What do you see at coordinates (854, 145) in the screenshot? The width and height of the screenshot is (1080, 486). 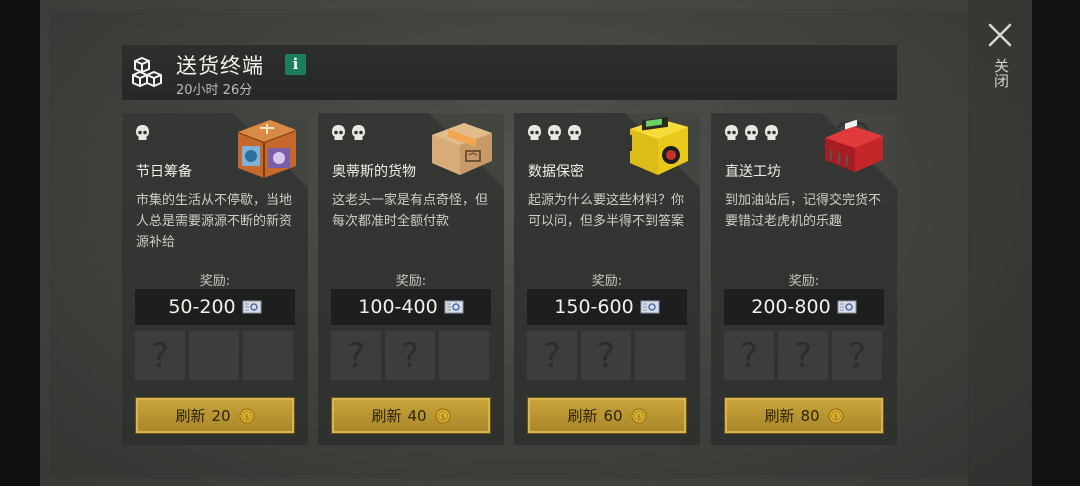 I see `red-toolbox-icon` at bounding box center [854, 145].